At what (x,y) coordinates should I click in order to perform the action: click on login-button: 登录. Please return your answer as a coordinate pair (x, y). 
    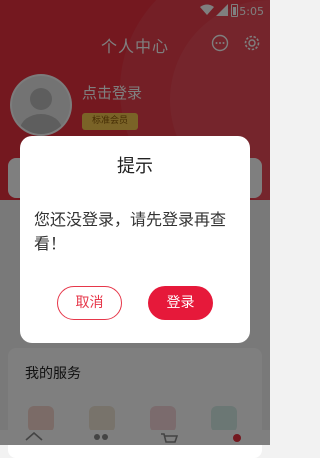
    Looking at the image, I should click on (180, 303).